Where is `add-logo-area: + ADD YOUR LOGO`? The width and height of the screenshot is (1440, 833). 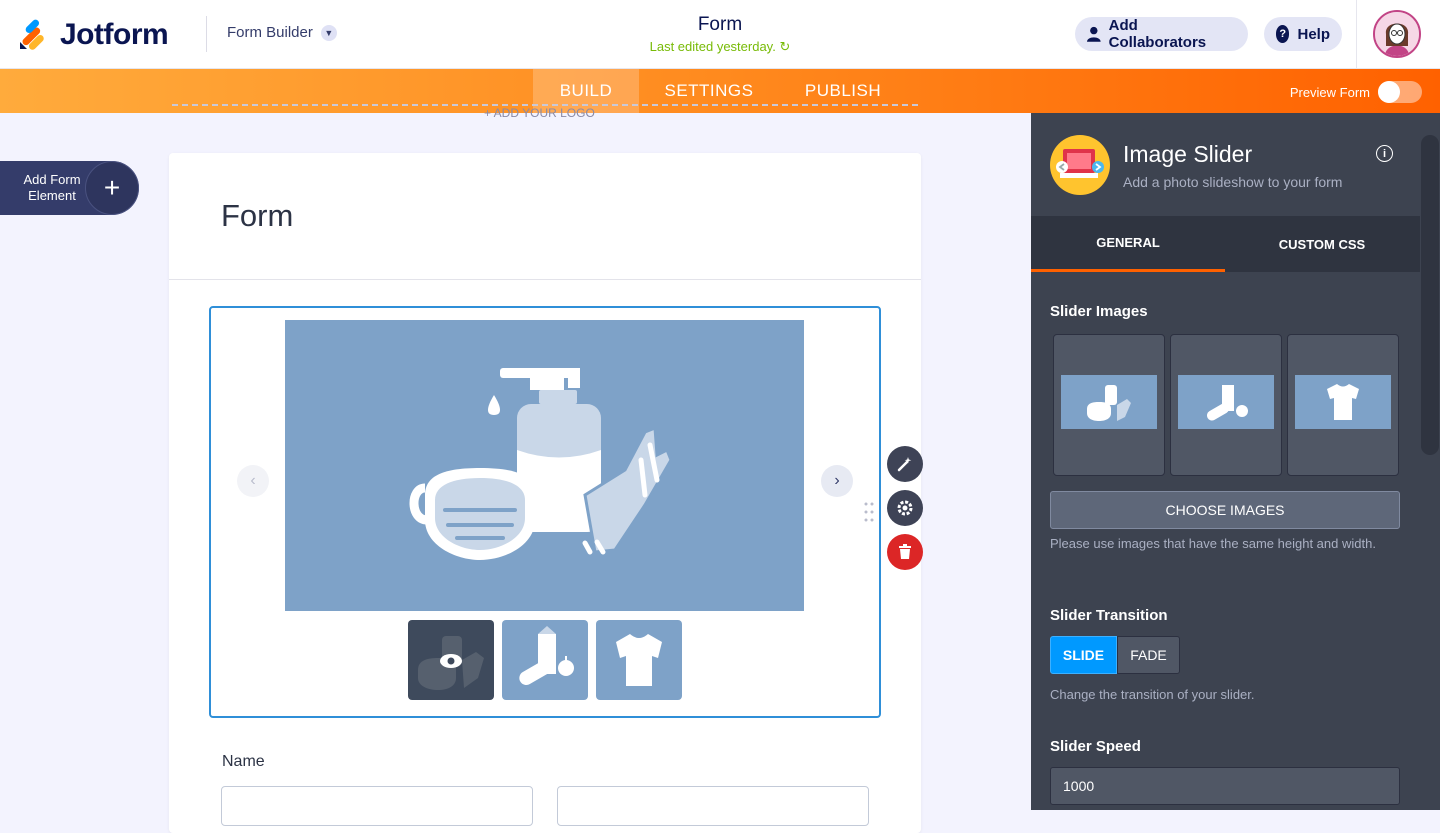
add-logo-area: + ADD YOUR LOGO is located at coordinates (545, 112).